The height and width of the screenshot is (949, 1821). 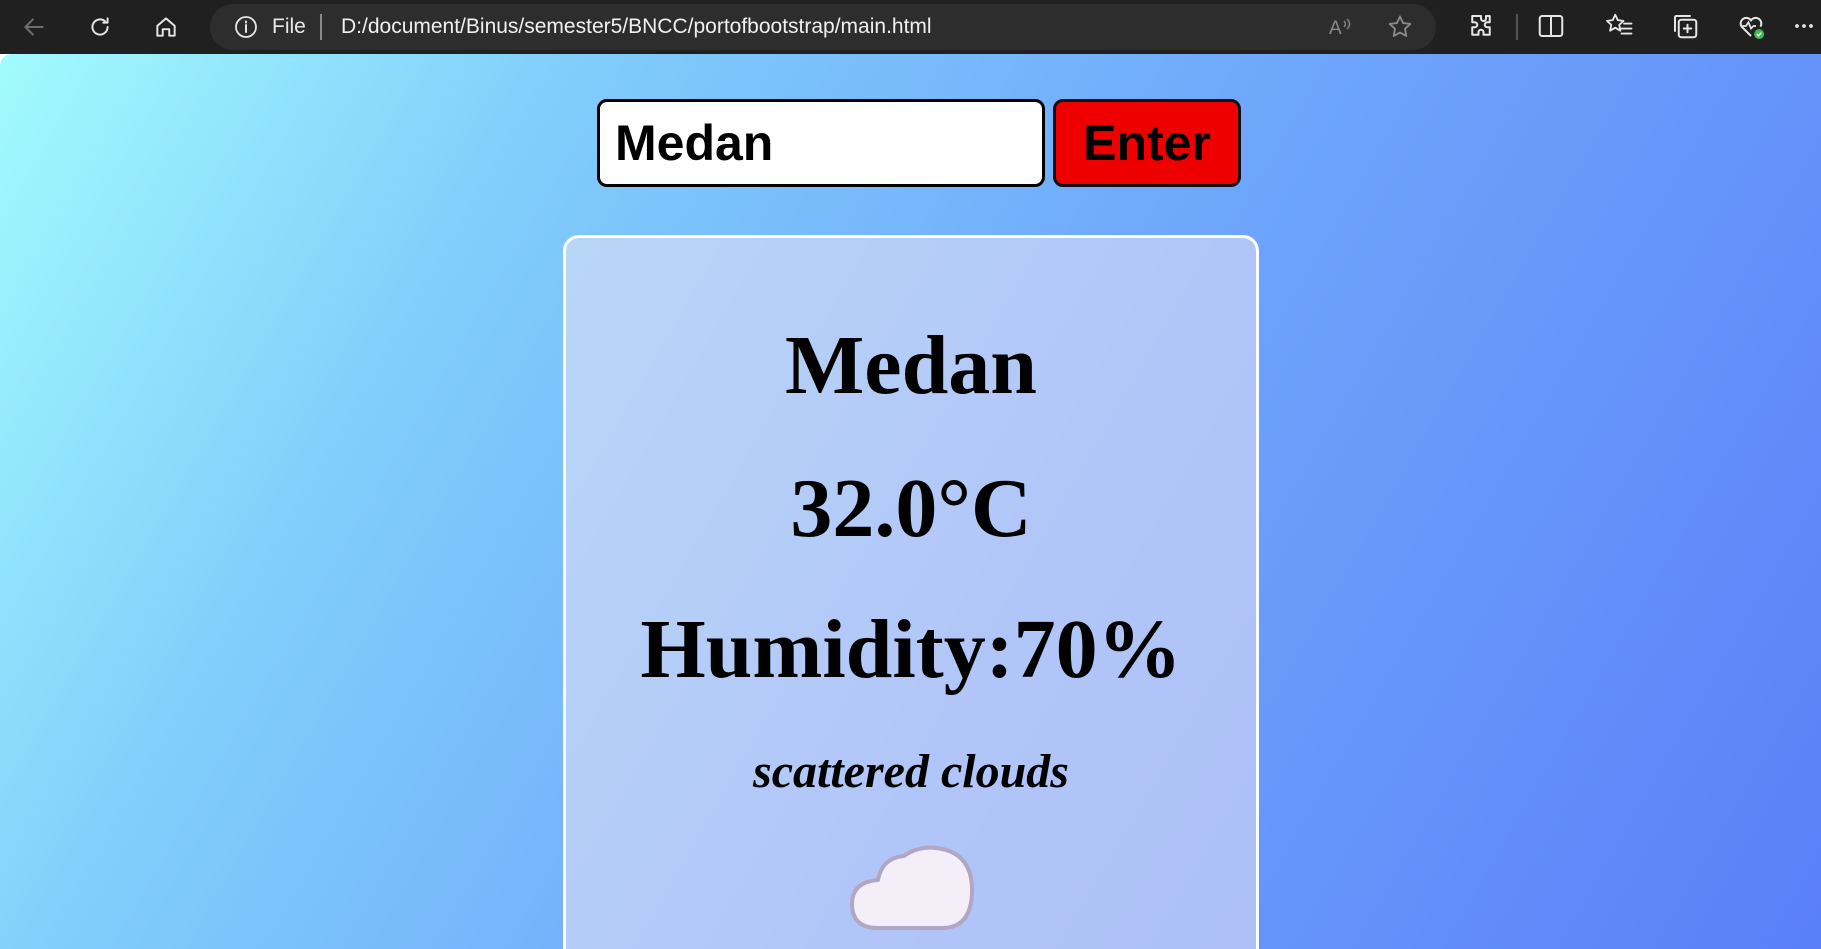 What do you see at coordinates (1335, 28) in the screenshot?
I see `svg-text: A` at bounding box center [1335, 28].